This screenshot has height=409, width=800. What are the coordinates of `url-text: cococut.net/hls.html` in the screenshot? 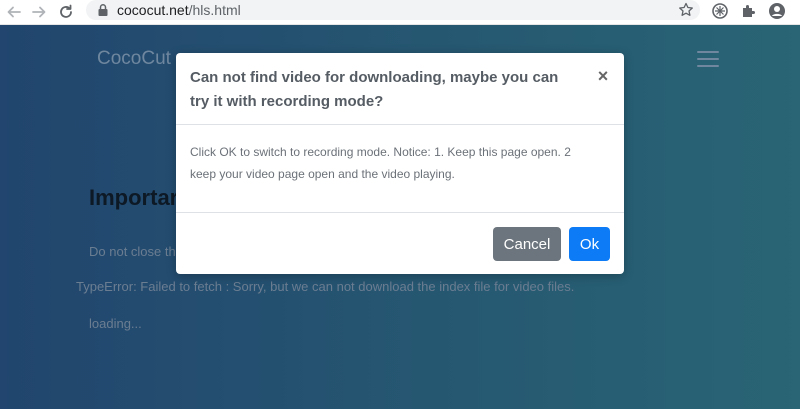 It's located at (179, 10).